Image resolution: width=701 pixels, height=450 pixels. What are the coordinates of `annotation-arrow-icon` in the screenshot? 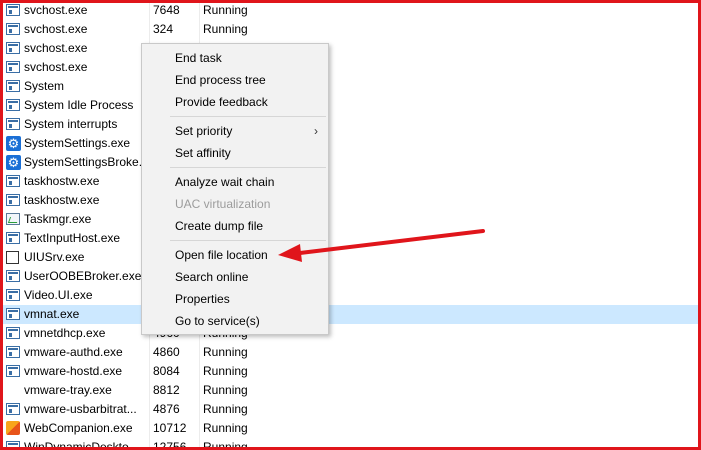 It's located at (381, 245).